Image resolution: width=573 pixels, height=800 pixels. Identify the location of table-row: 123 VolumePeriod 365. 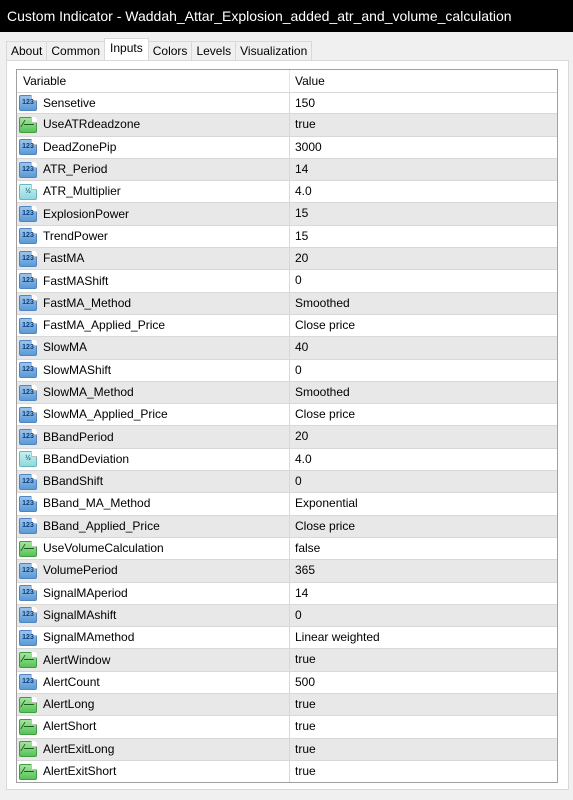
(287, 571).